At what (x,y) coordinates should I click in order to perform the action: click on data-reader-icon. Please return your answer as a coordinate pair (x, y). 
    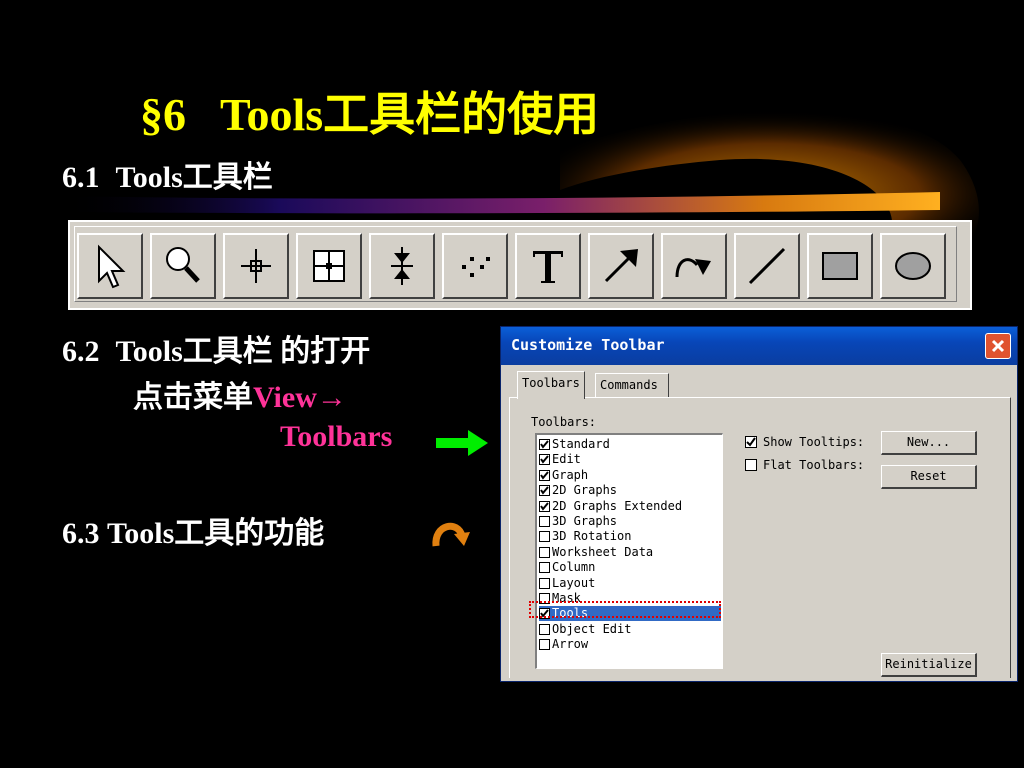
    Looking at the image, I should click on (329, 266).